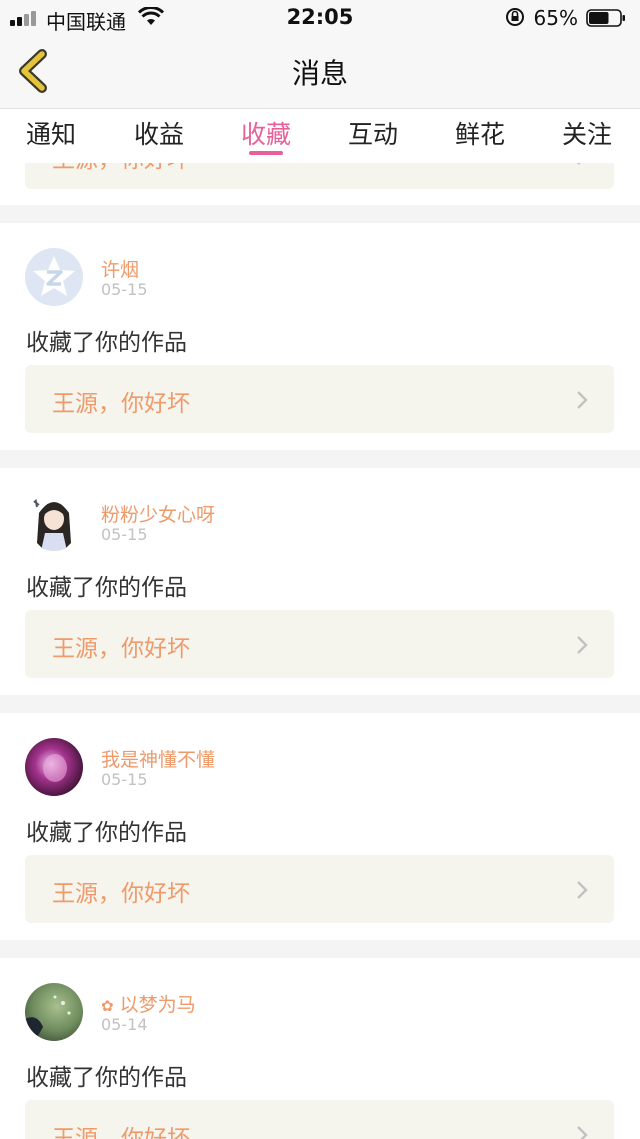  Describe the element at coordinates (120, 268) in the screenshot. I see `username: 许烟` at that location.